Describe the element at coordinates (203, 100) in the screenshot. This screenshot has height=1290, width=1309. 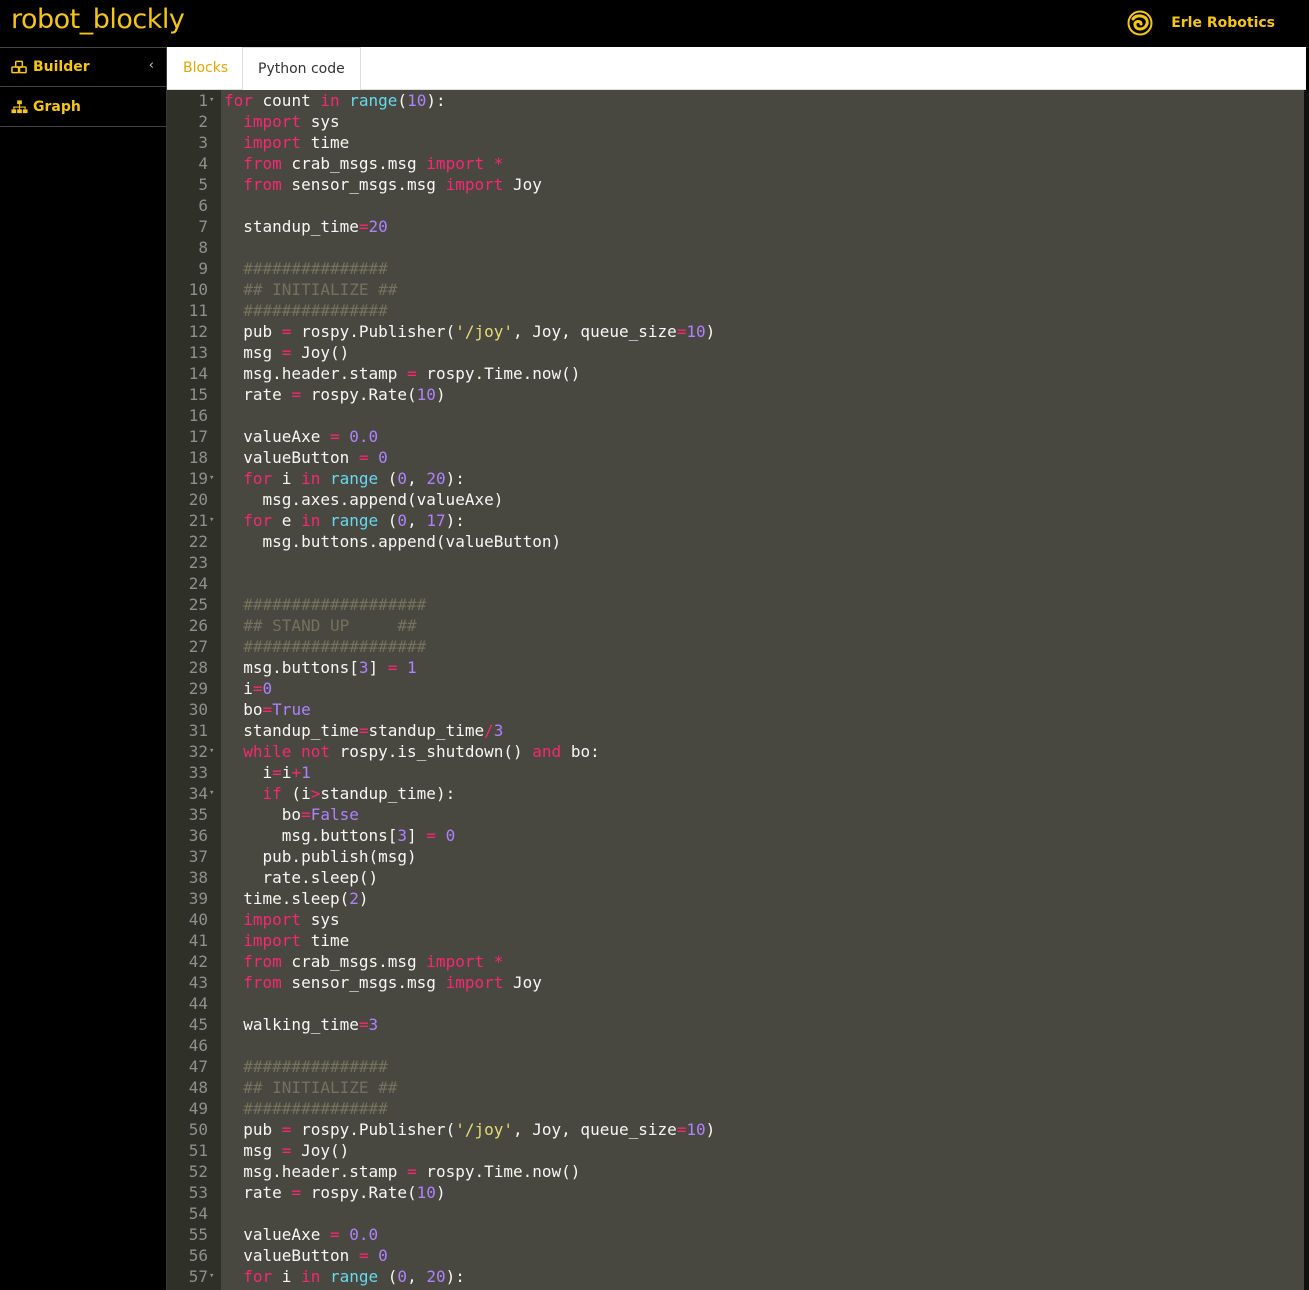
I see `line-number: 1` at that location.